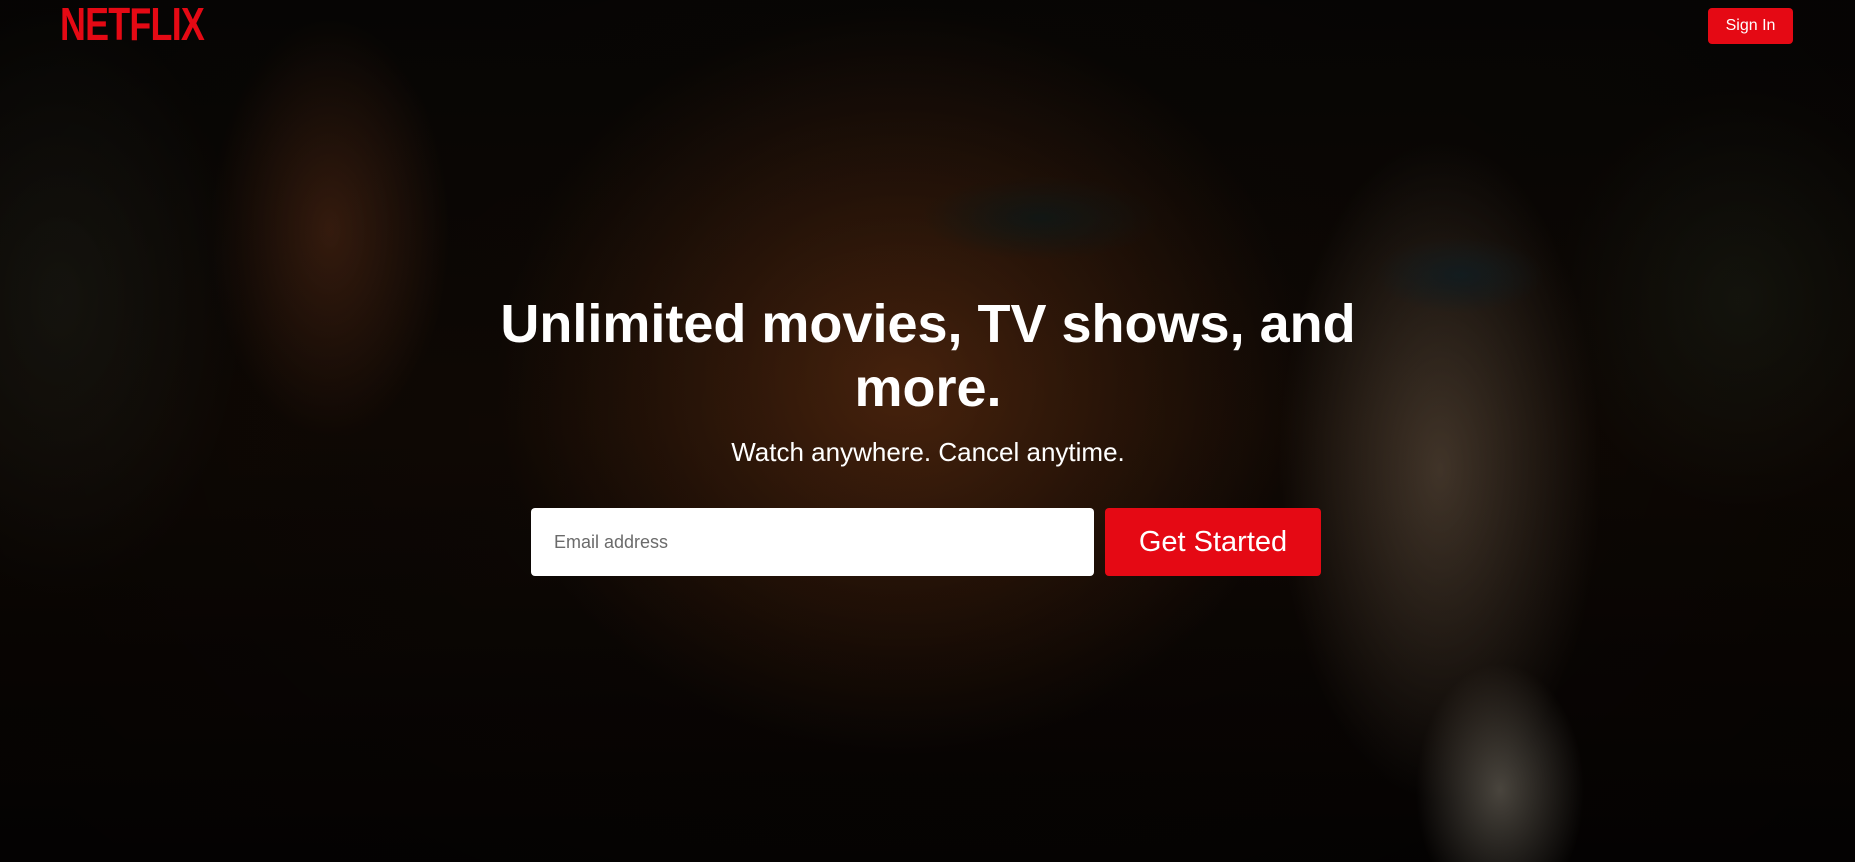  I want to click on email-signup-form: Get Started, so click(926, 542).